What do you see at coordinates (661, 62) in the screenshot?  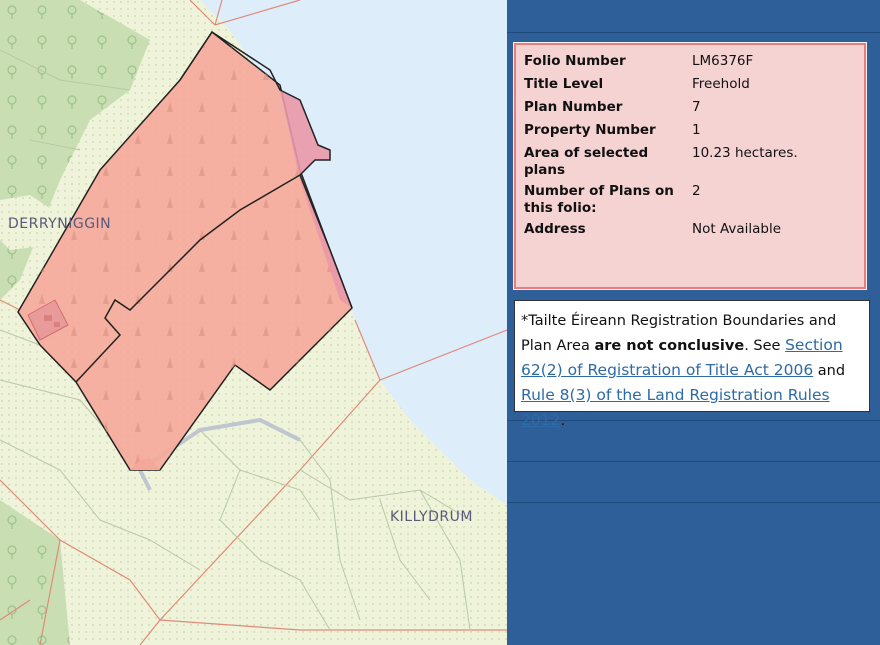 I see `info-row-folio-number: Folio Number LM6376F` at bounding box center [661, 62].